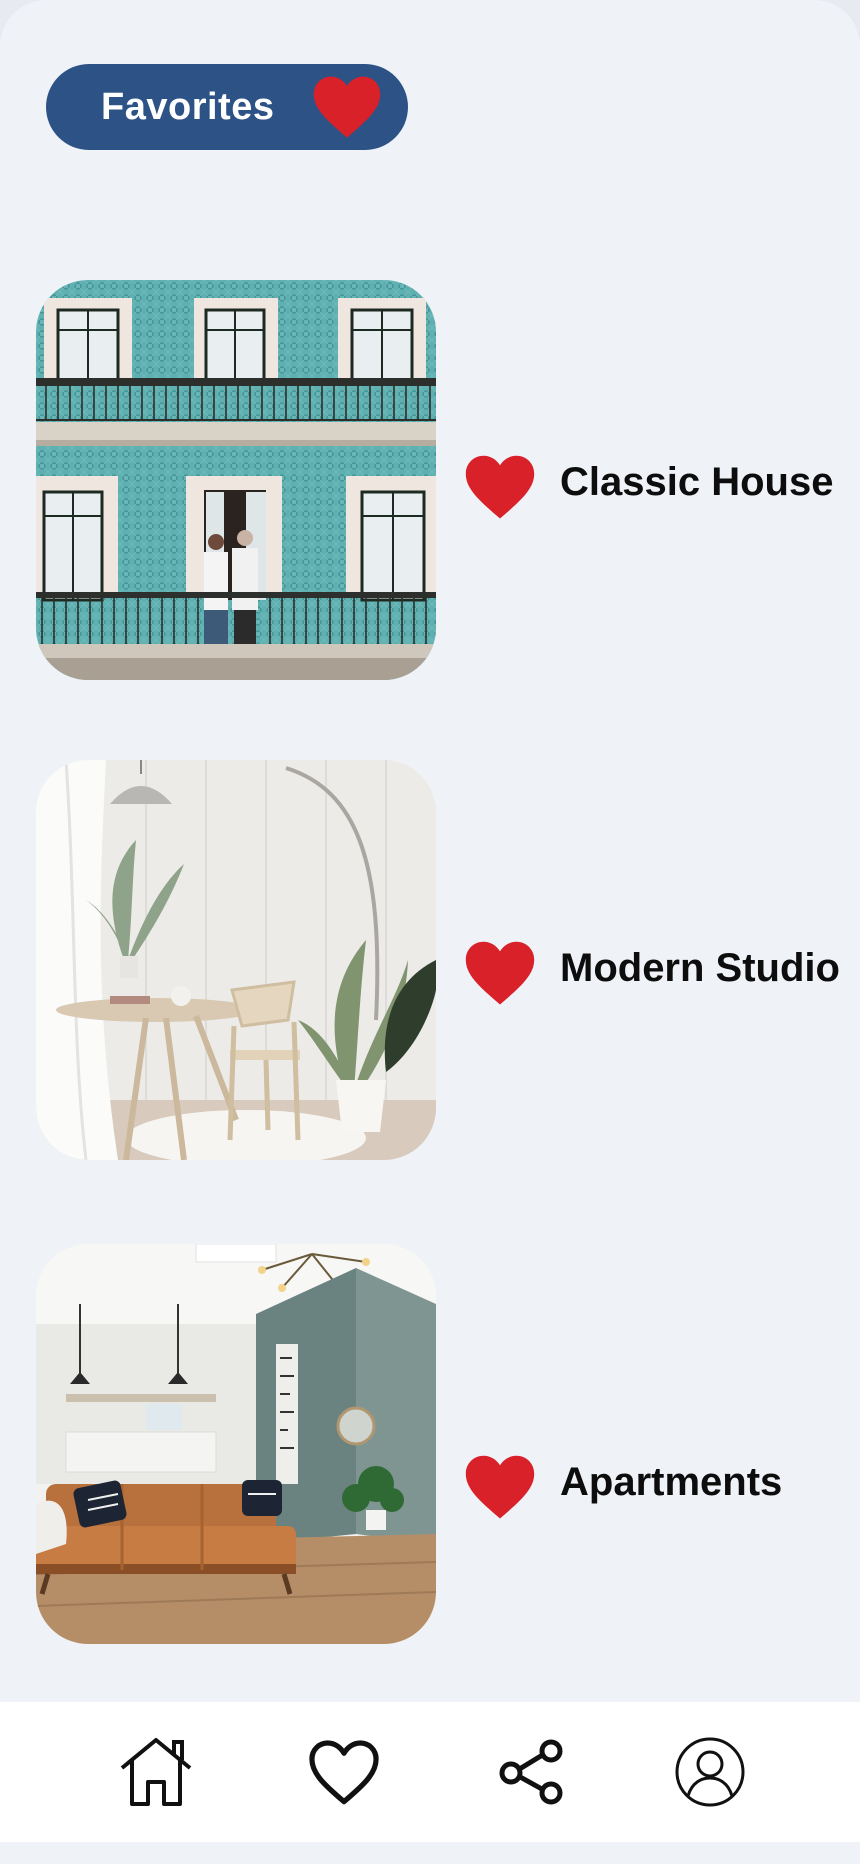  I want to click on nav-share-button, so click(532, 1772).